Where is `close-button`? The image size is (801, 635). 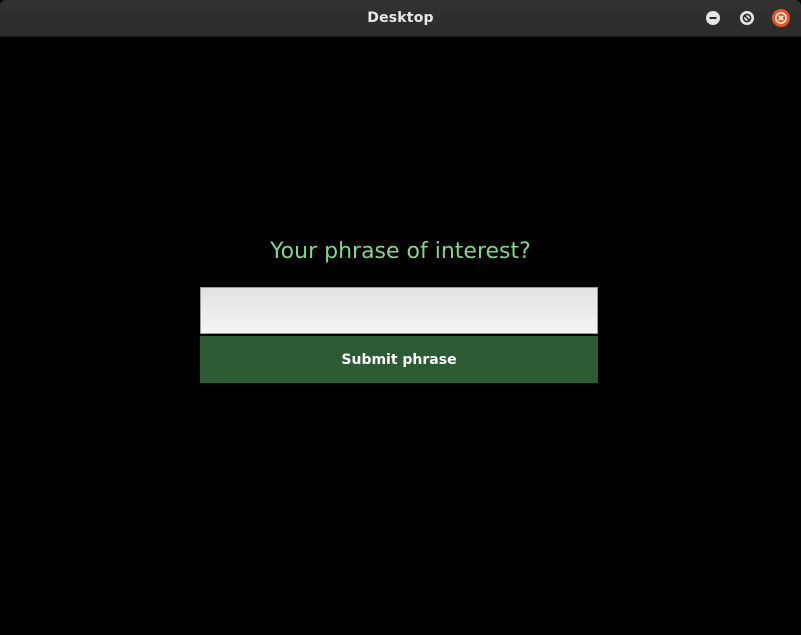 close-button is located at coordinates (781, 18).